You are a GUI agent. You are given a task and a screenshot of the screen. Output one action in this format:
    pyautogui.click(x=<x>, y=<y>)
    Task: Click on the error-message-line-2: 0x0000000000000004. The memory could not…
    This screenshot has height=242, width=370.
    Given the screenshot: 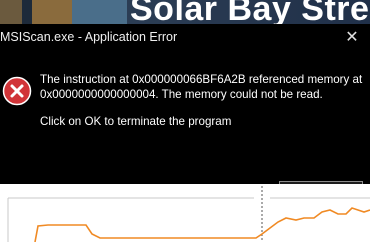 What is the action you would take?
    pyautogui.click(x=181, y=94)
    